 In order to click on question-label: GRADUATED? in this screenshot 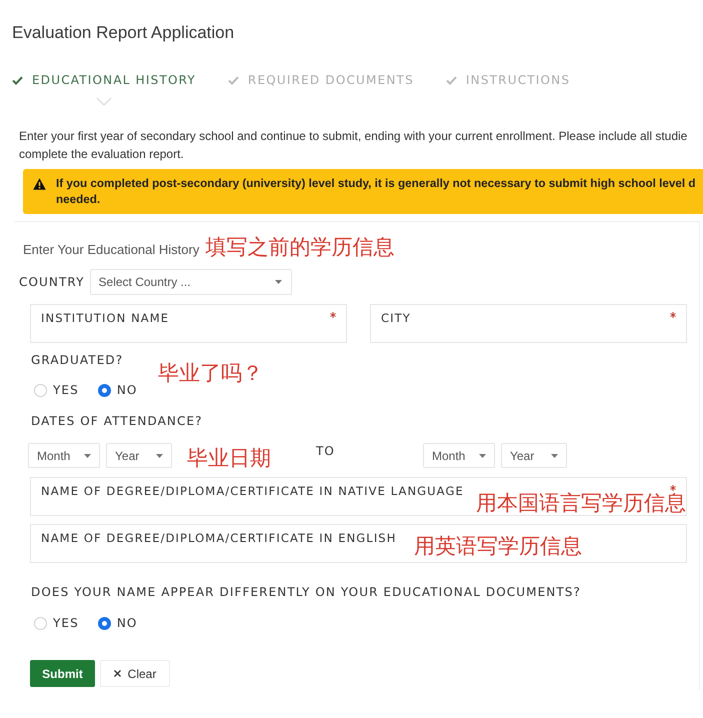, I will do `click(77, 360)`.